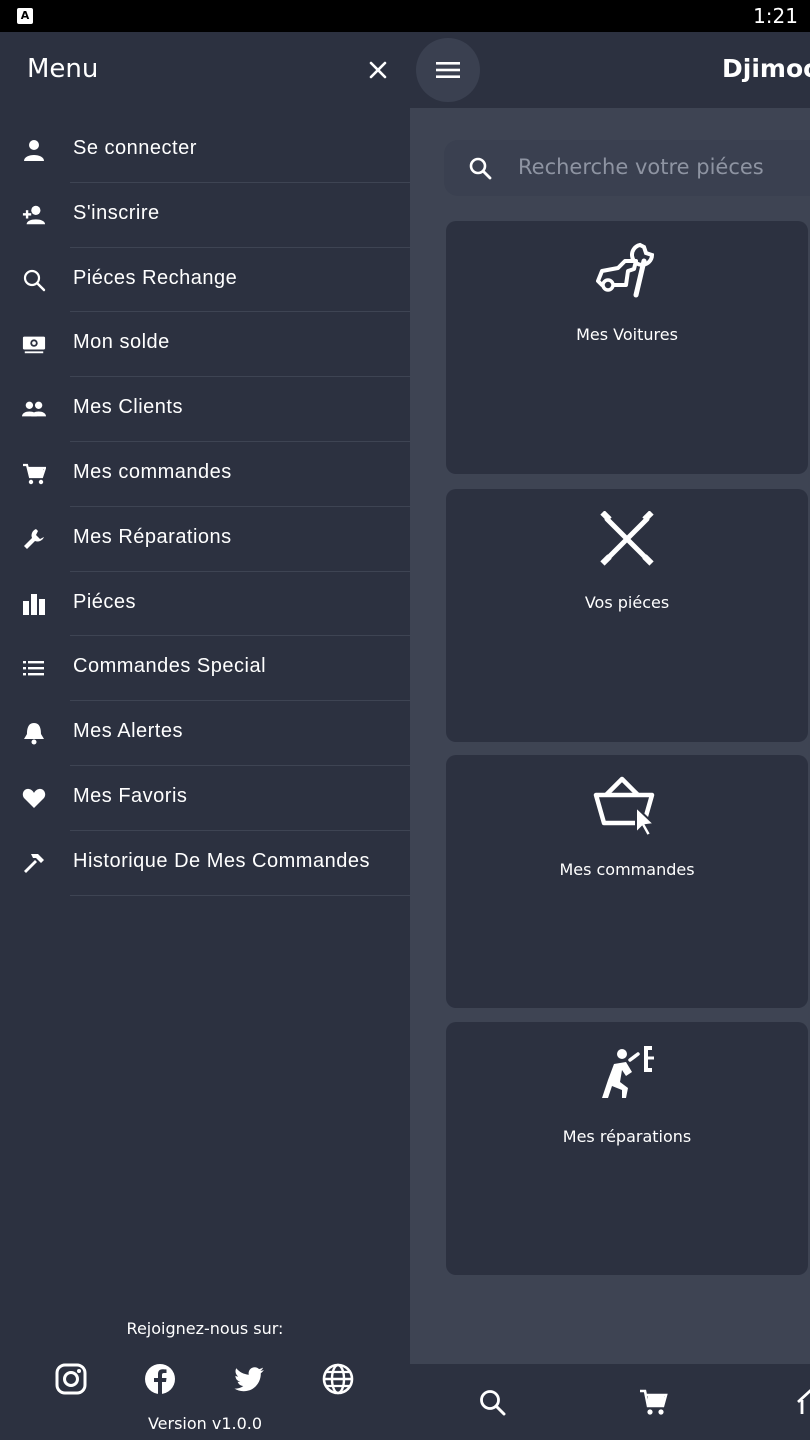 The image size is (810, 1440). I want to click on people-icon, so click(34, 409).